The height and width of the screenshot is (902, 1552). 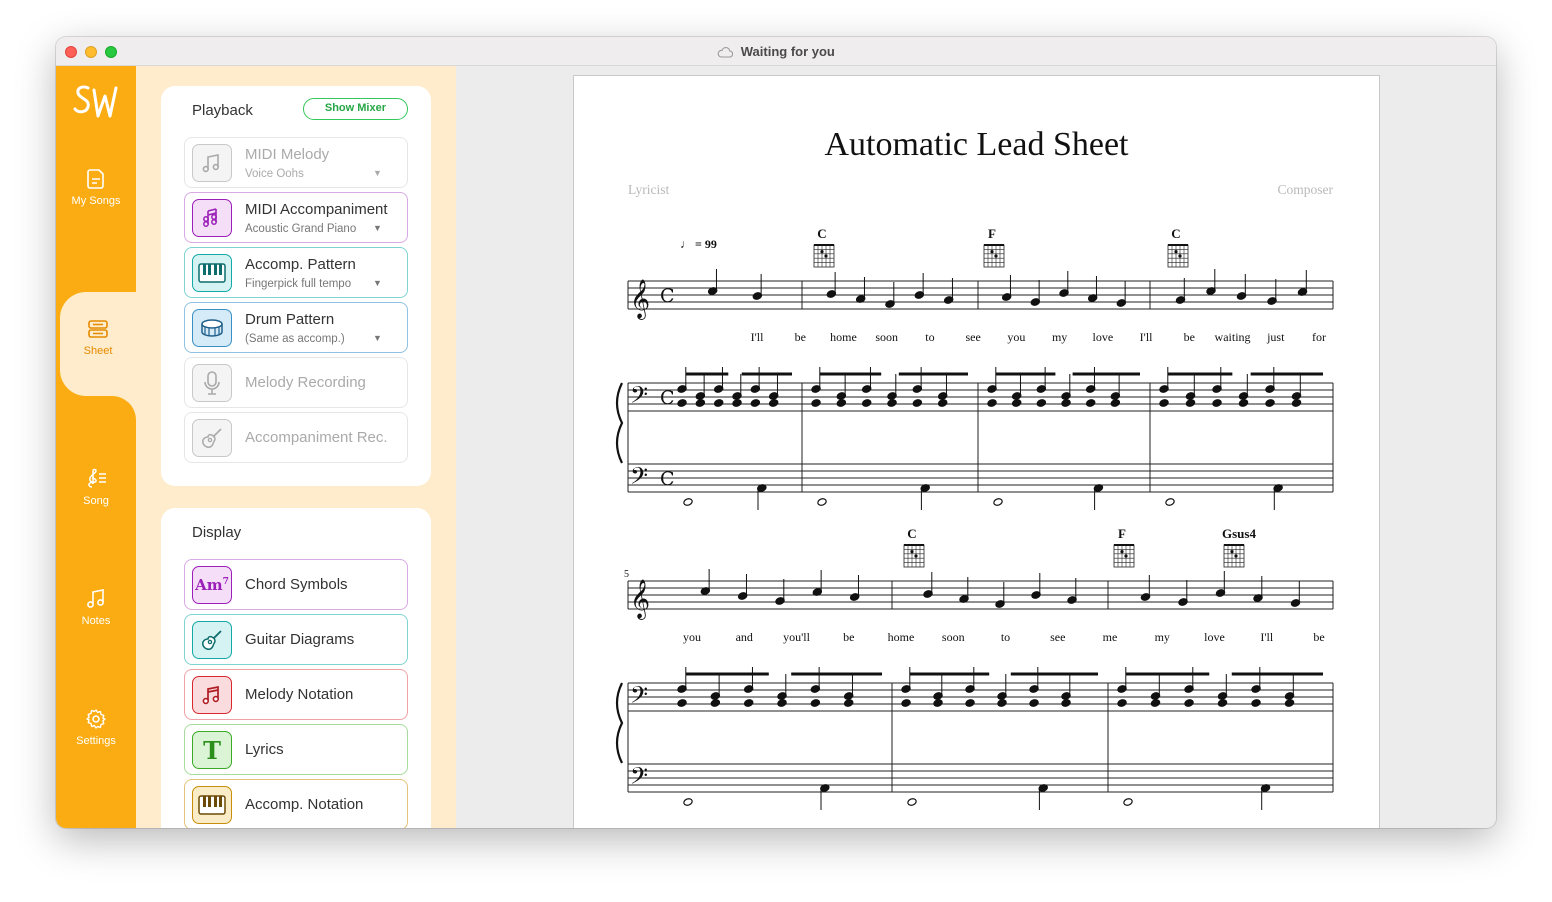 What do you see at coordinates (96, 733) in the screenshot?
I see `rail-item-settings: Settings` at bounding box center [96, 733].